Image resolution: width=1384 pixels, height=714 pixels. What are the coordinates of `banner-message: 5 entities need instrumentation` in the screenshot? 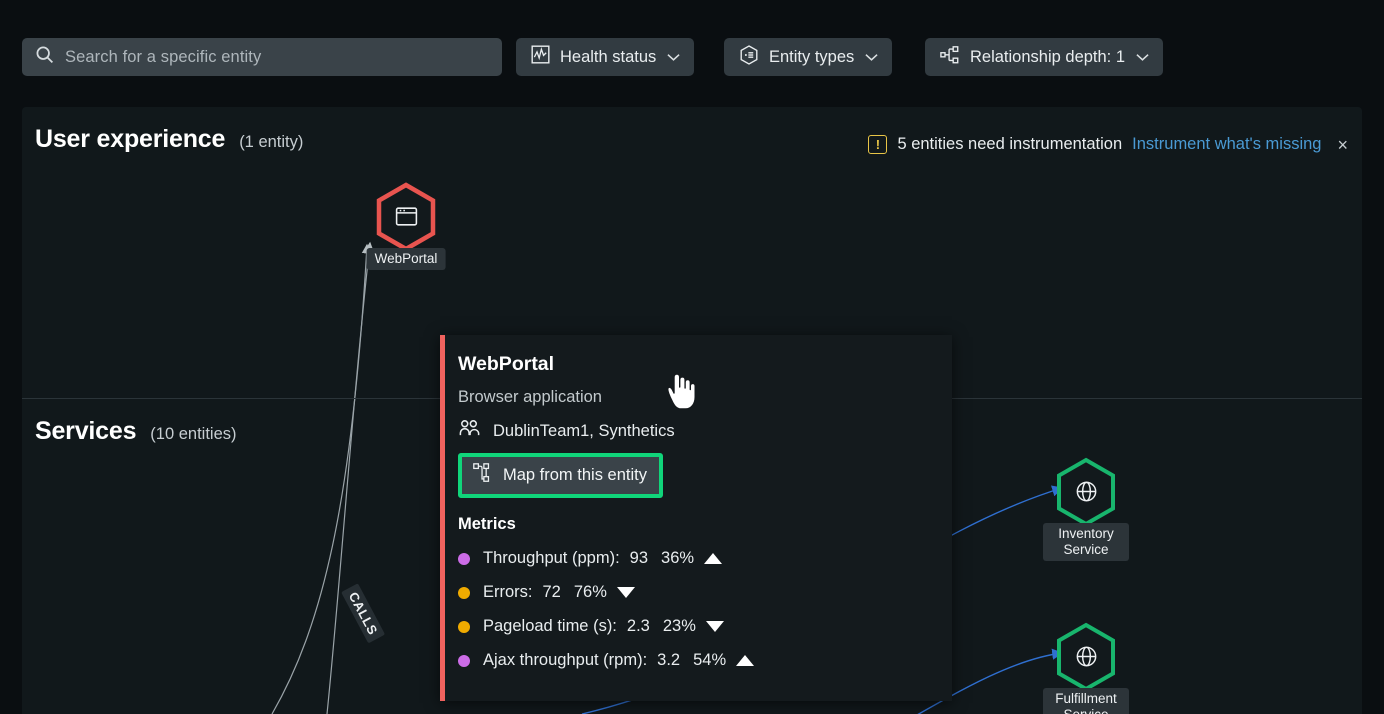 It's located at (1010, 144).